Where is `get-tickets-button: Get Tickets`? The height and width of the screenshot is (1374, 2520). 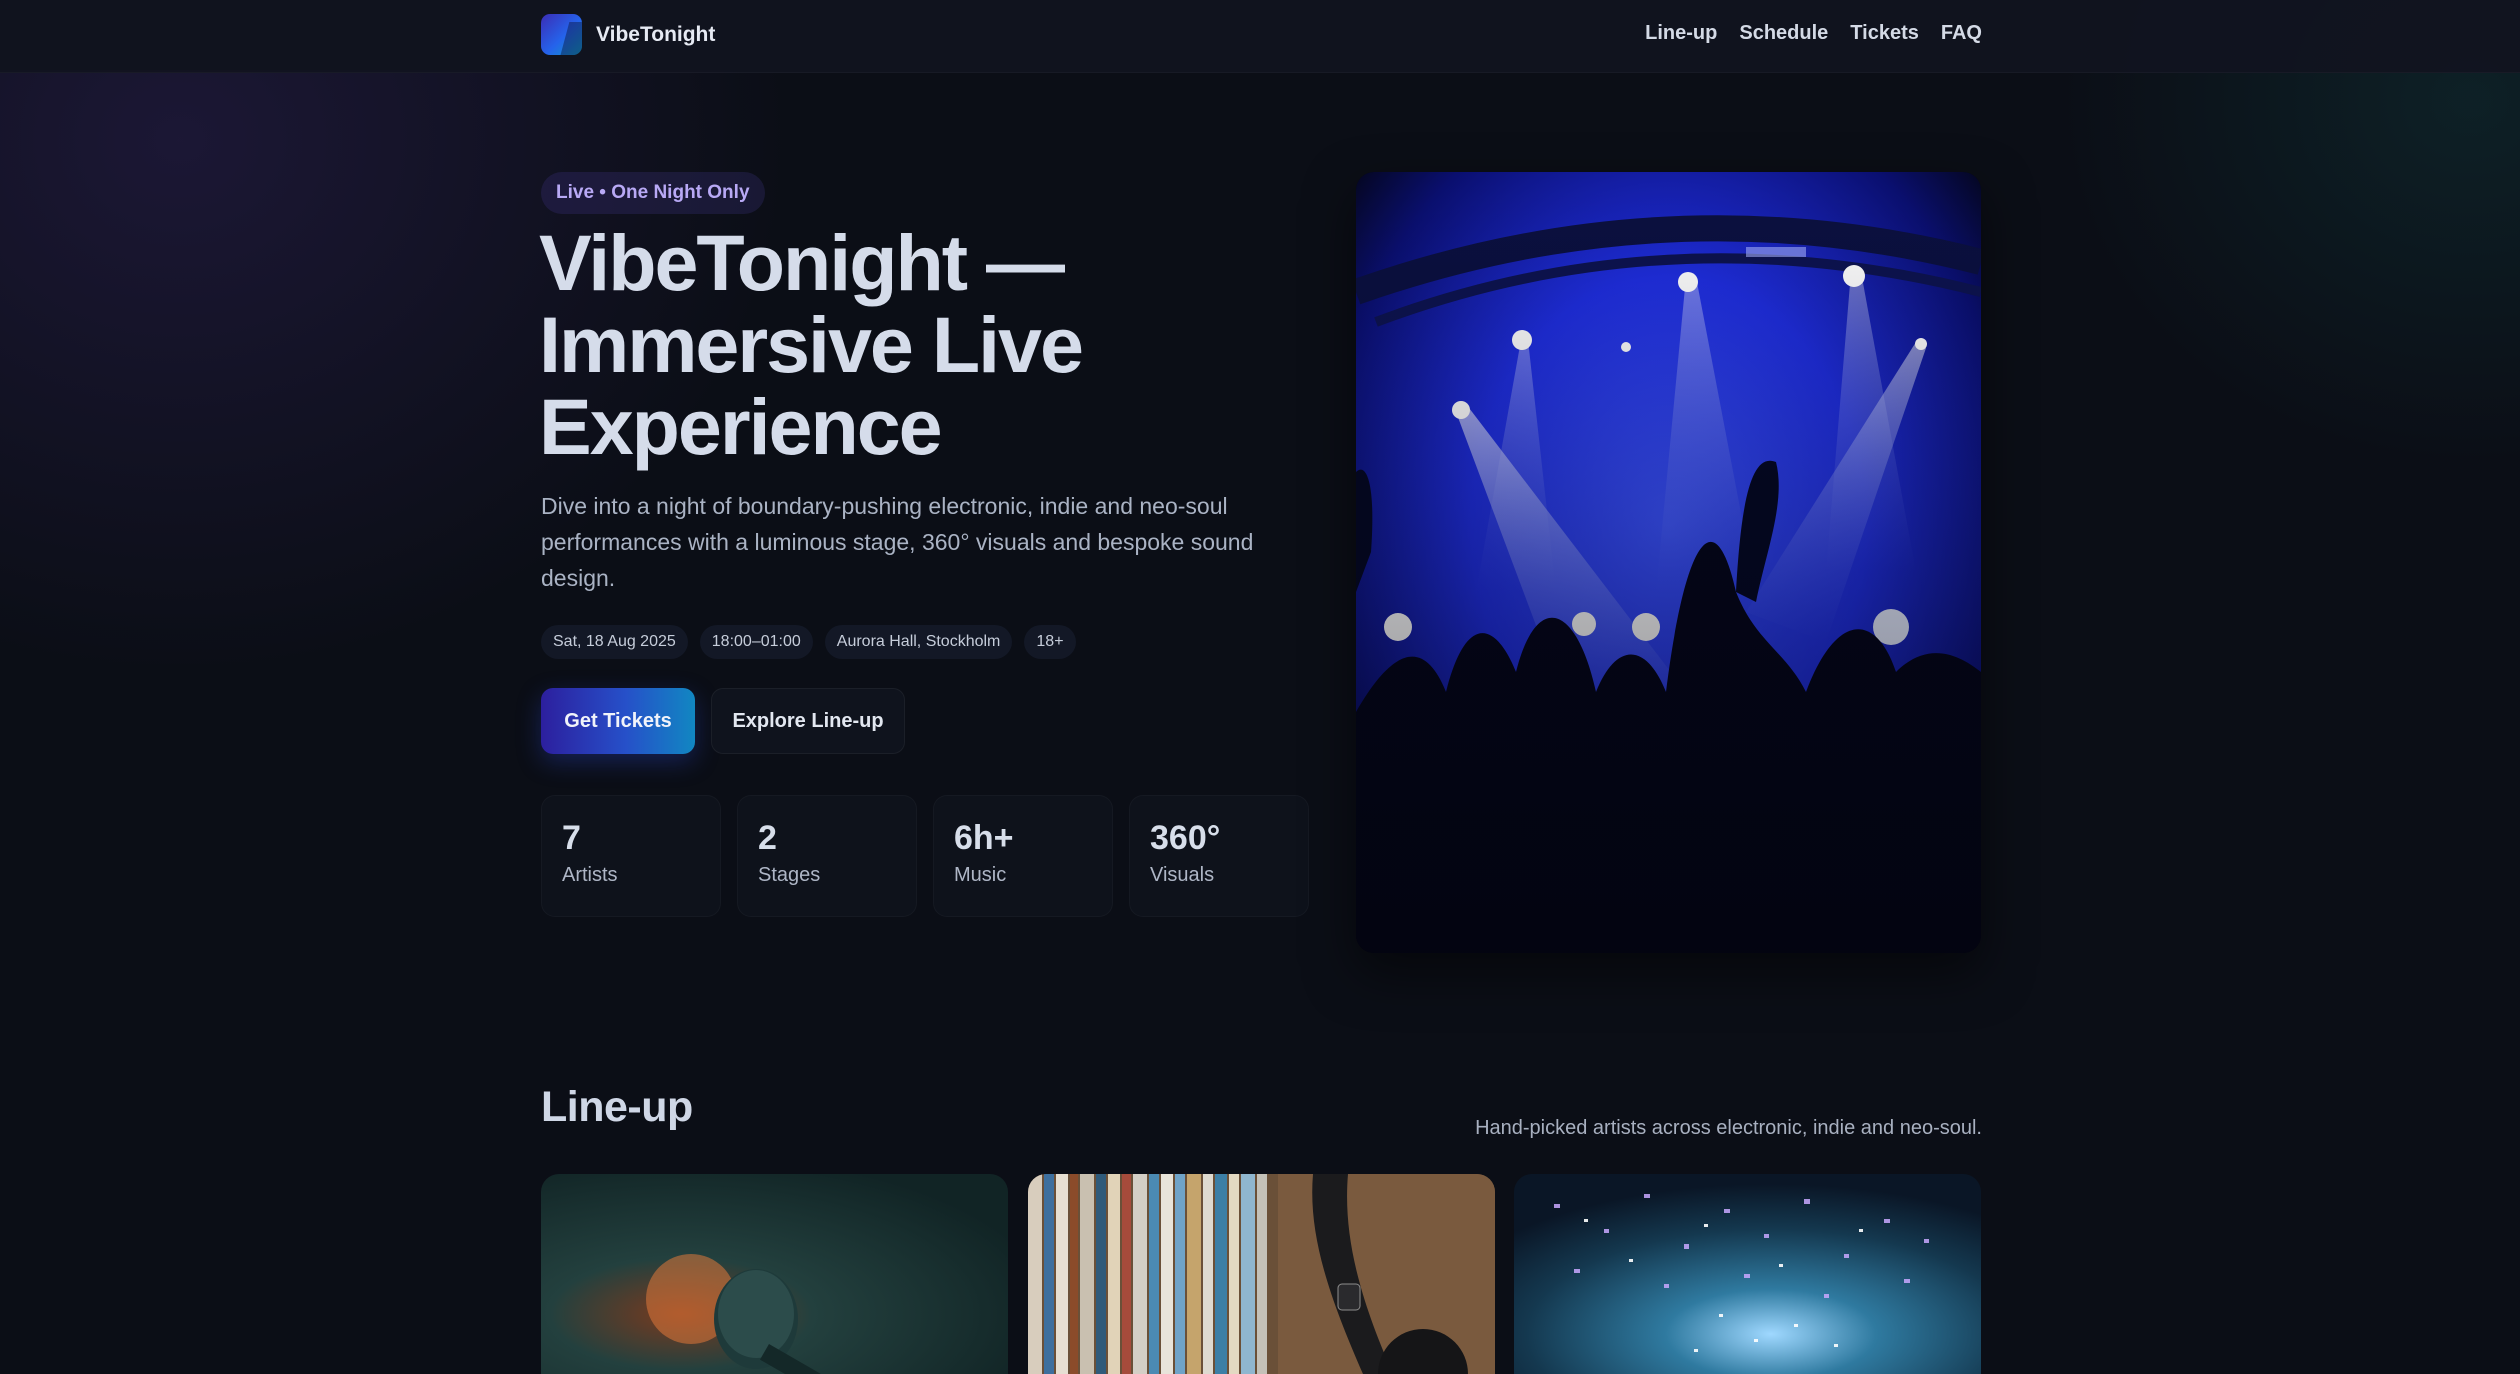
get-tickets-button: Get Tickets is located at coordinates (618, 721).